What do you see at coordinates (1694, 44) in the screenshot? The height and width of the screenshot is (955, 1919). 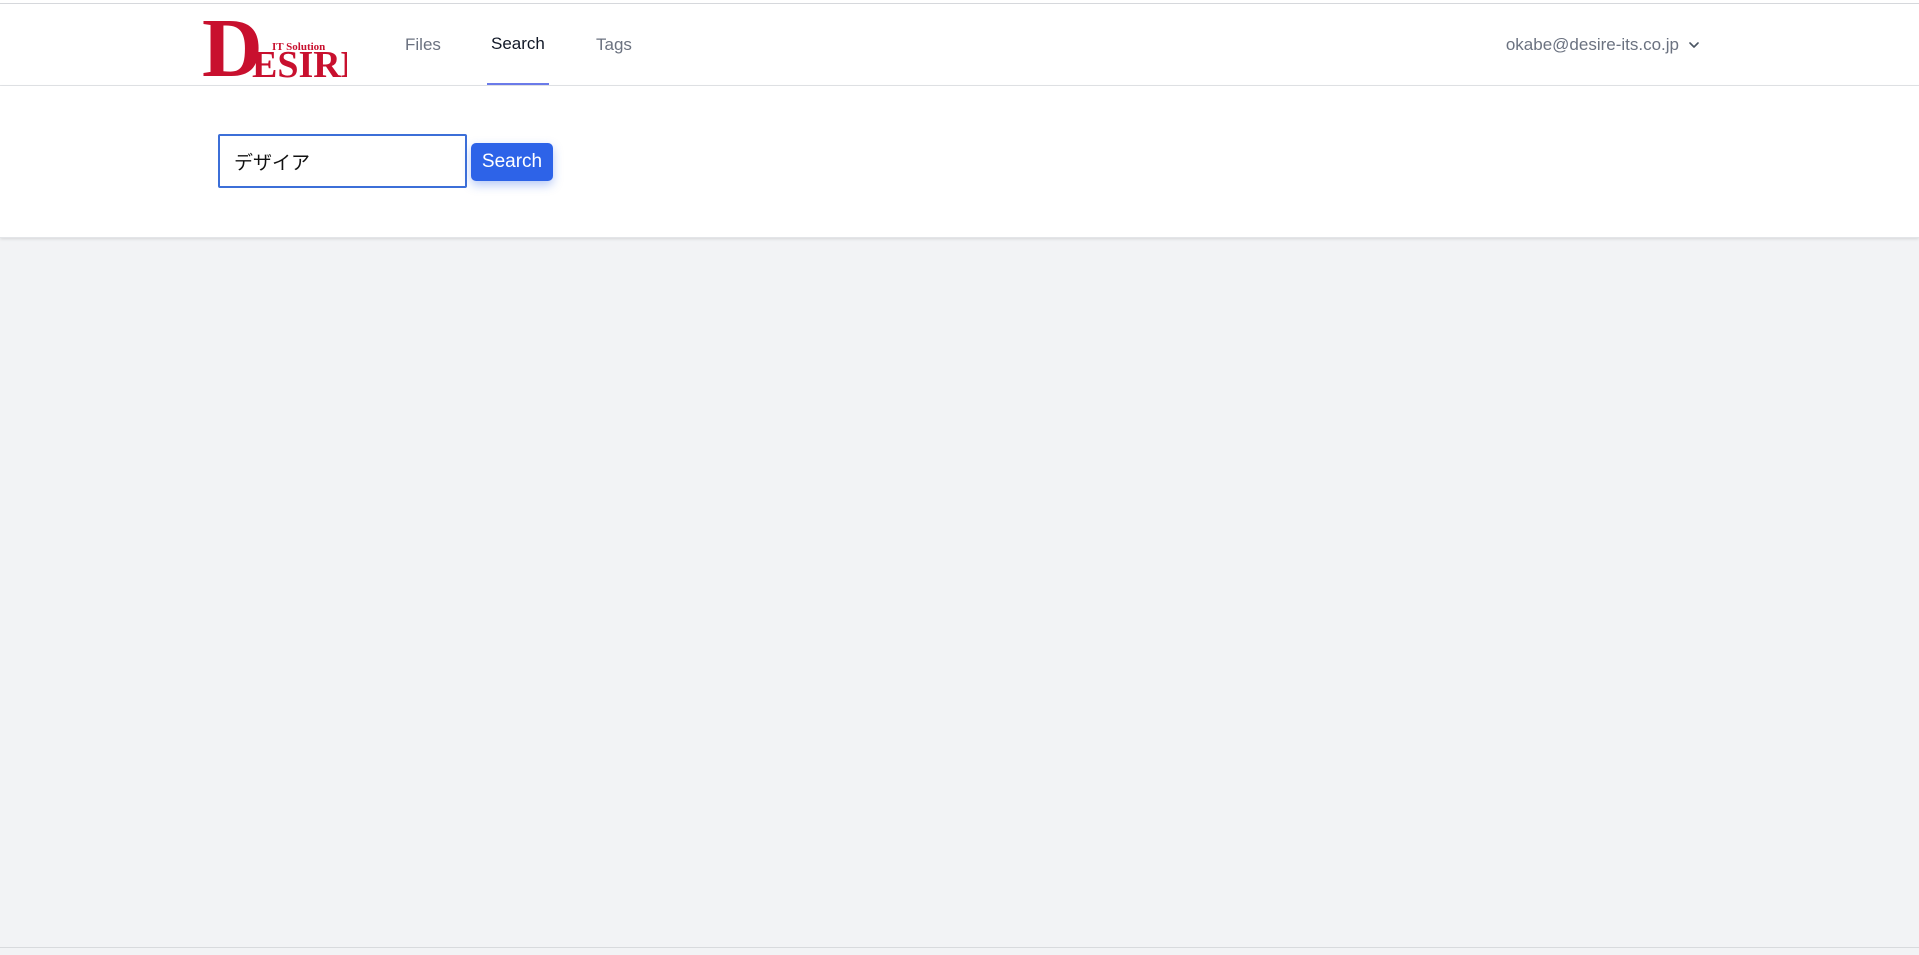 I see `chevron-down-icon` at bounding box center [1694, 44].